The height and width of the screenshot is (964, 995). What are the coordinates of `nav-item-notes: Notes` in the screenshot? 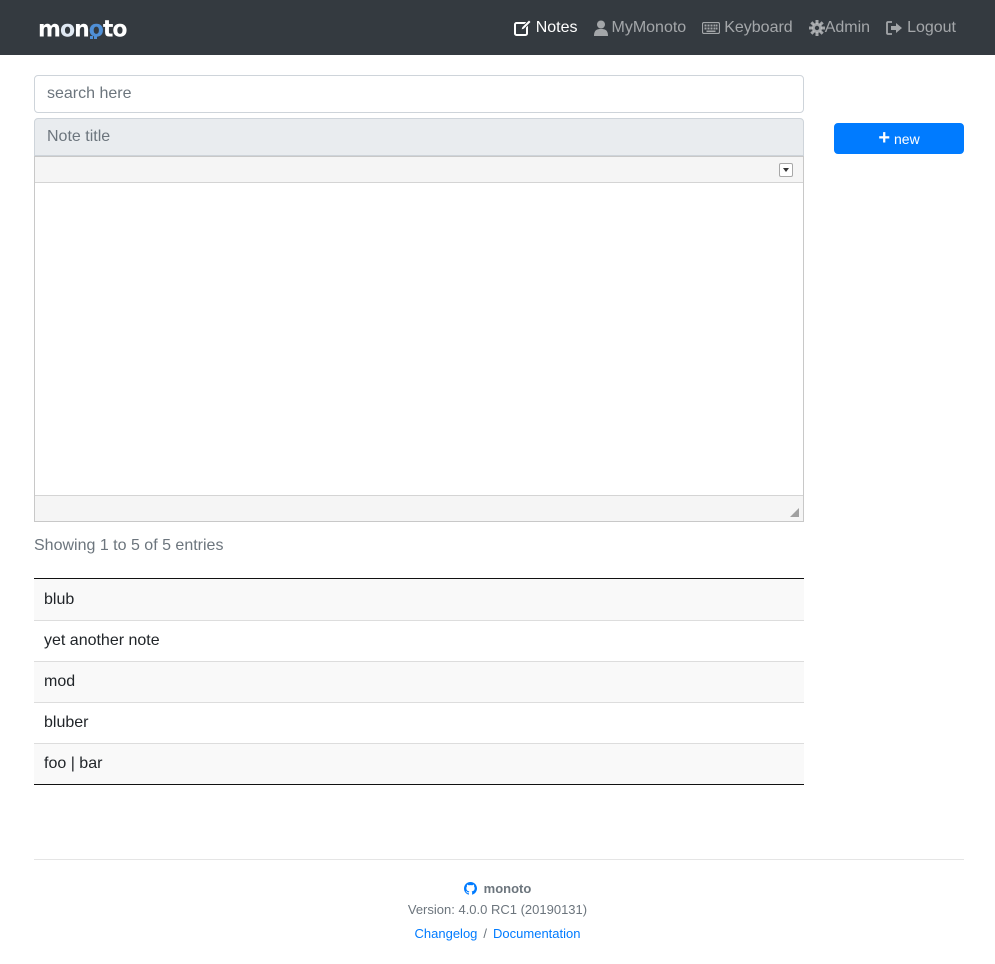 It's located at (545, 27).